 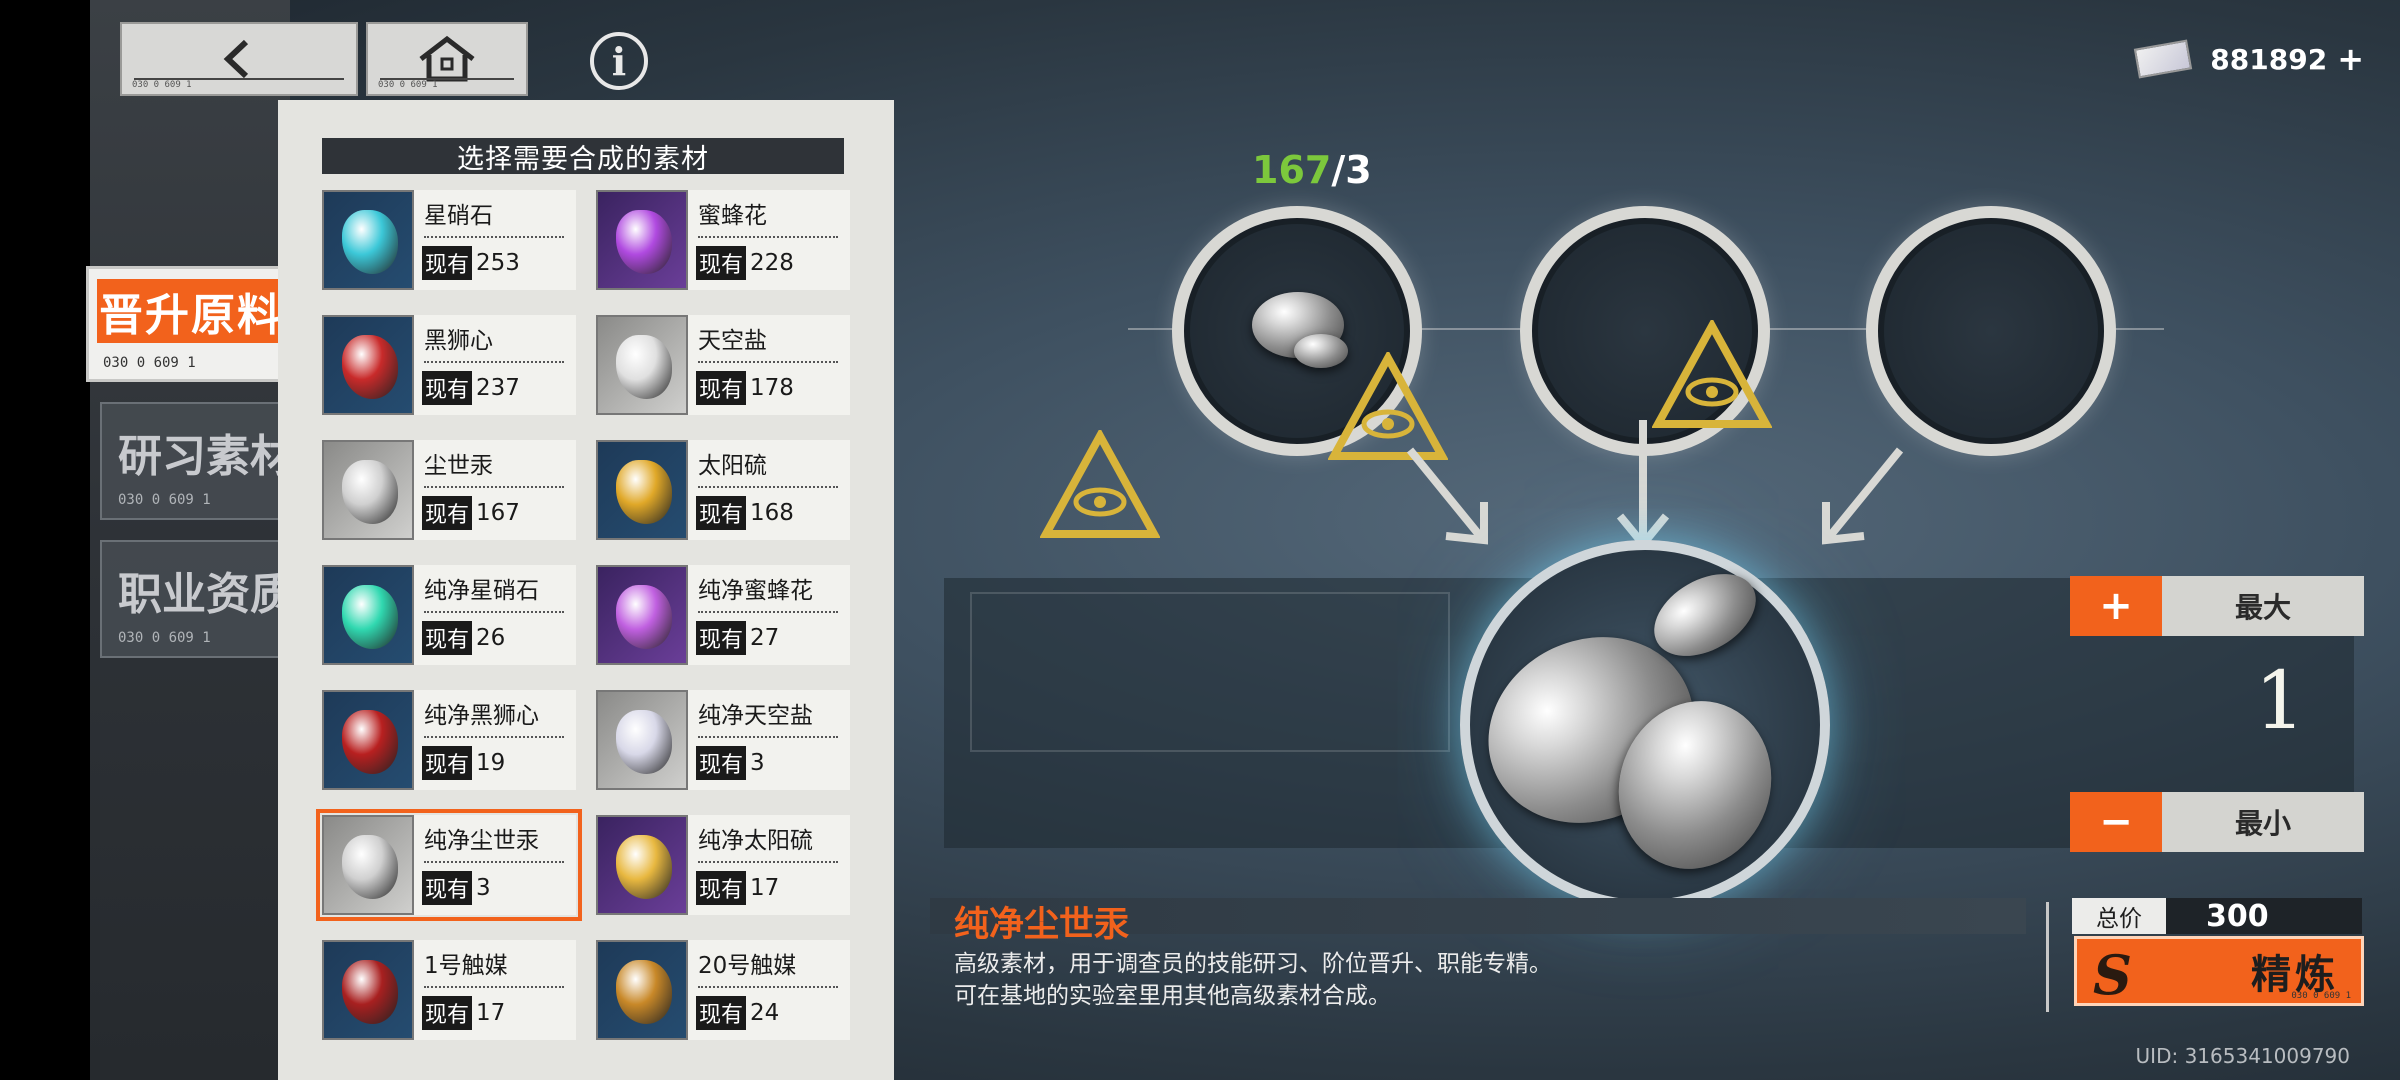 What do you see at coordinates (191, 324) in the screenshot?
I see `tab-ascension-materials: 晋升原料 030 0 609 1` at bounding box center [191, 324].